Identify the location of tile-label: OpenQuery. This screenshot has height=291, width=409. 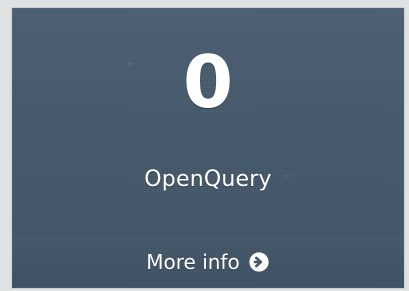
(208, 179).